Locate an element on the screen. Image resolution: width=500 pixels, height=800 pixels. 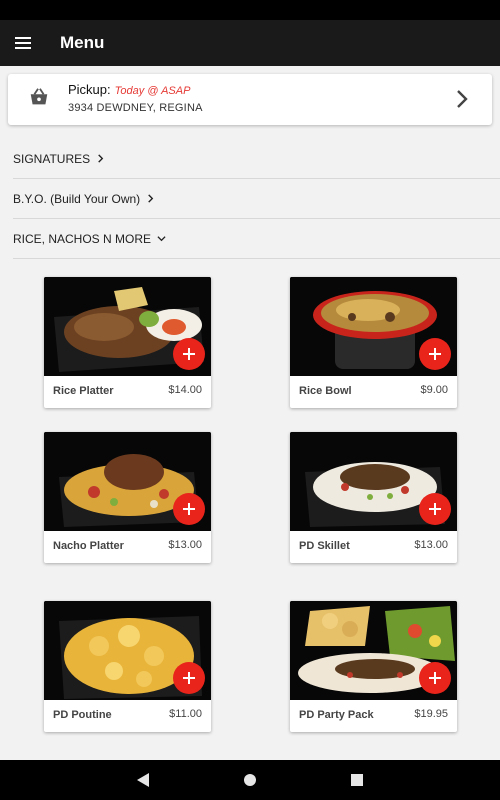
product-price: $14.00 is located at coordinates (185, 390).